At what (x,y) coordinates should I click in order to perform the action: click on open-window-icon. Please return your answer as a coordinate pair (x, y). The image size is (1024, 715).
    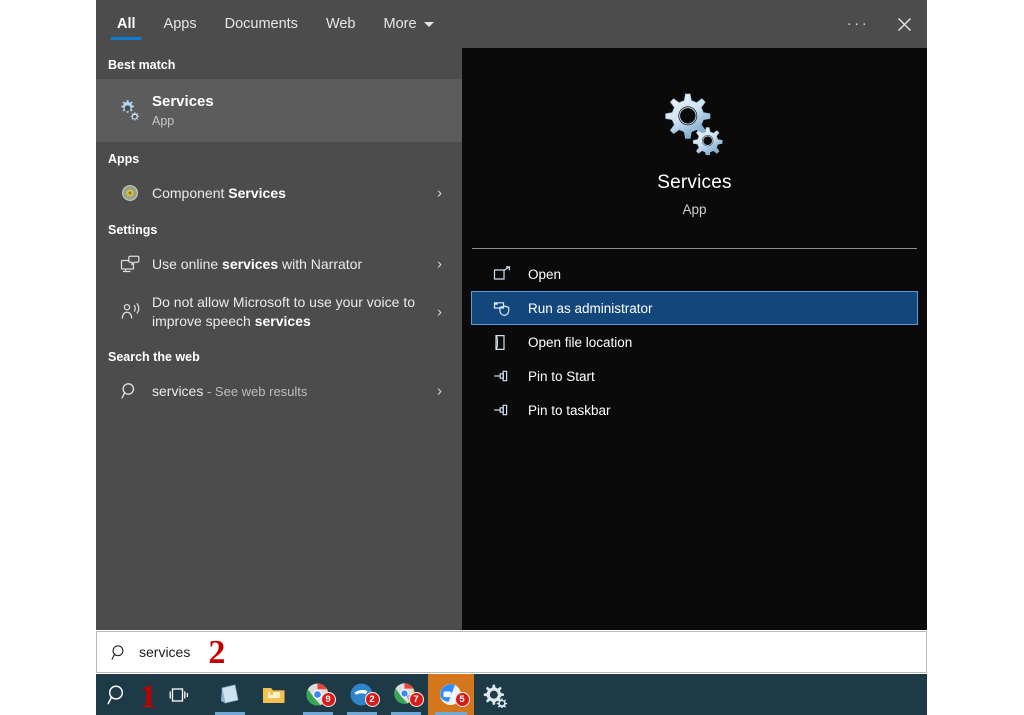
    Looking at the image, I should click on (510, 274).